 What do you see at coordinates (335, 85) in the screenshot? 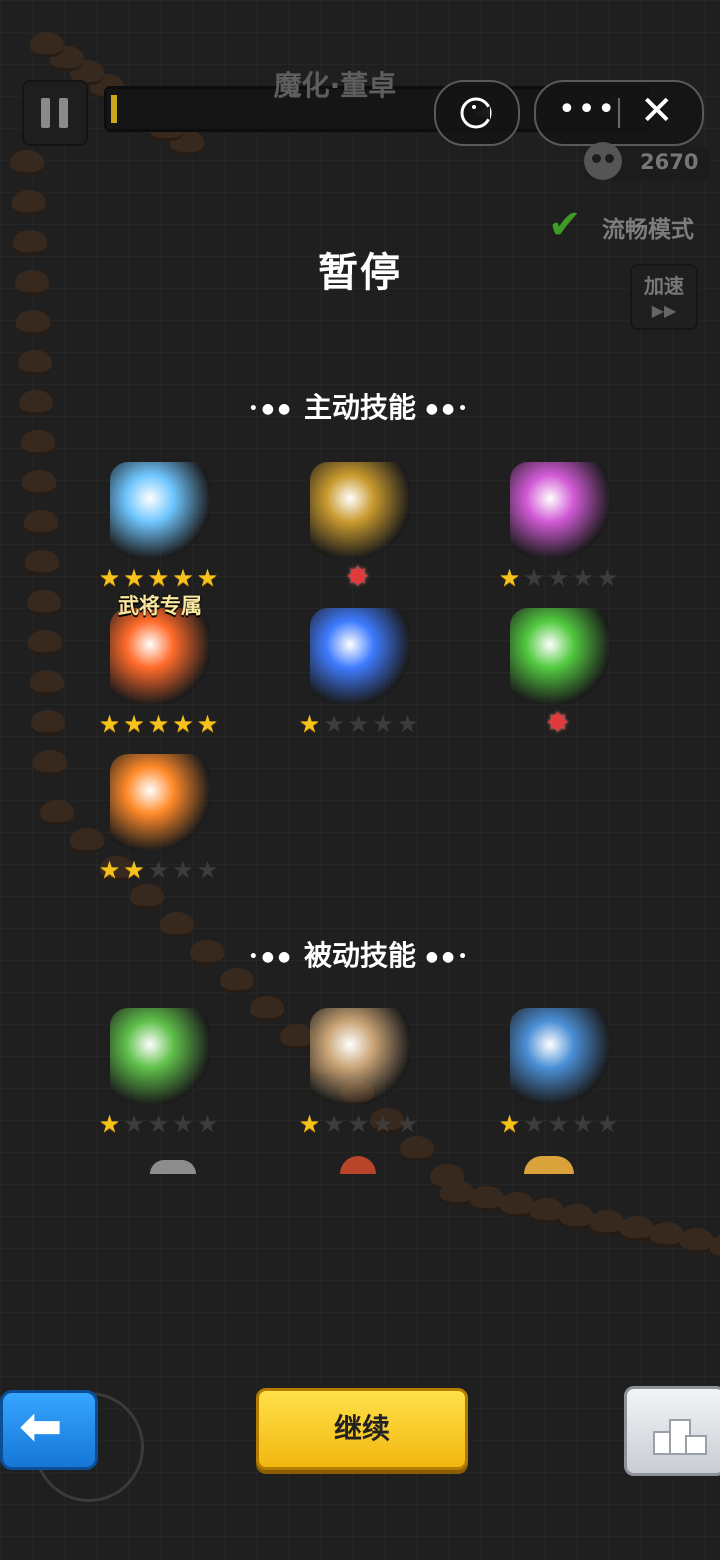
I see `boss-name: 魔化·董卓` at bounding box center [335, 85].